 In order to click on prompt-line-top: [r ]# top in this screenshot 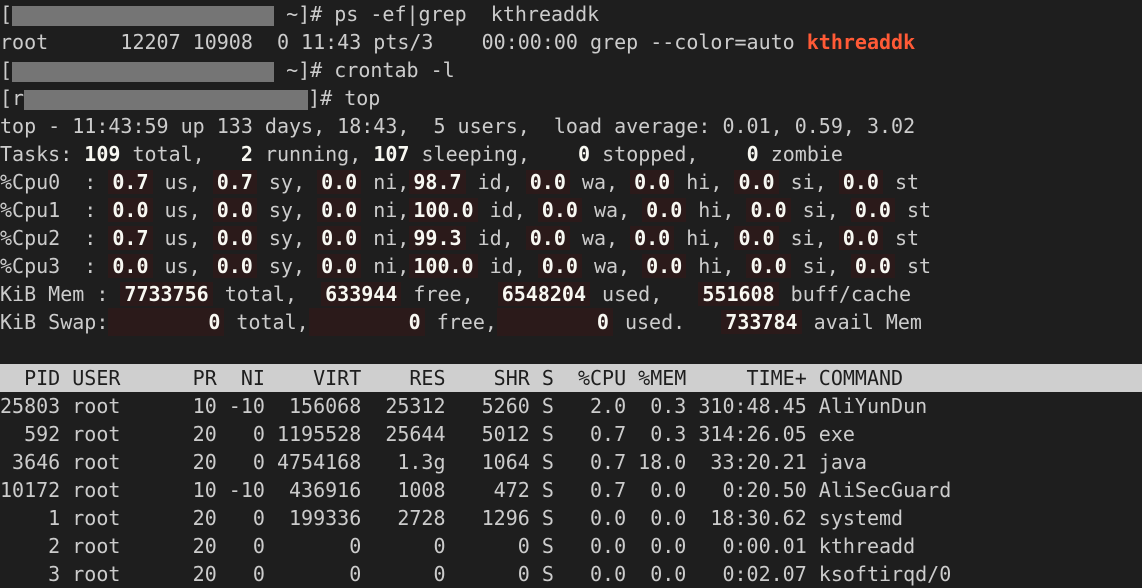, I will do `click(190, 98)`.